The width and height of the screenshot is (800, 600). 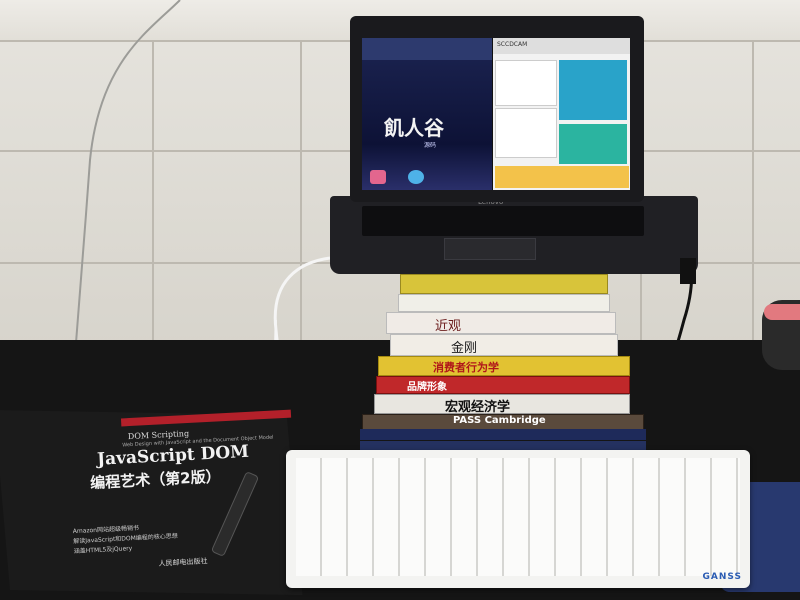 I want to click on laptop-touchpad, so click(x=490, y=249).